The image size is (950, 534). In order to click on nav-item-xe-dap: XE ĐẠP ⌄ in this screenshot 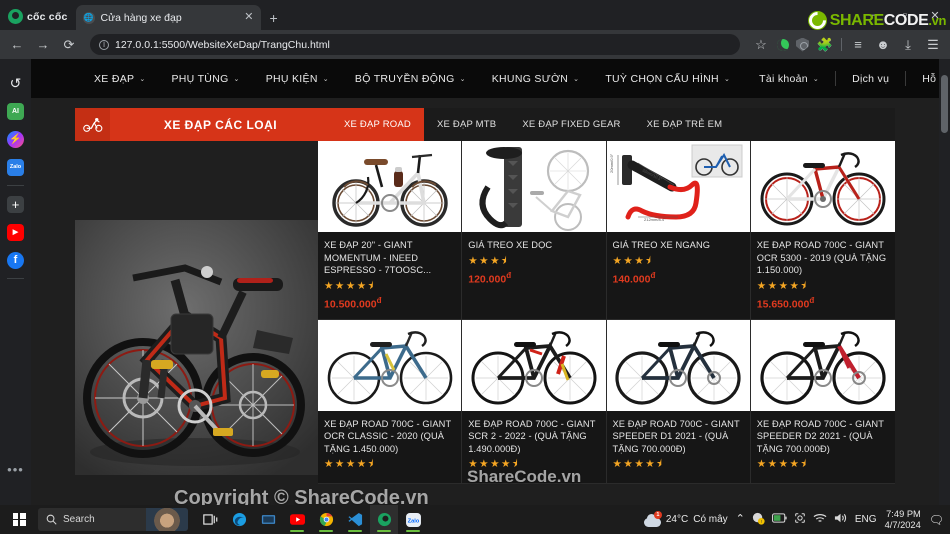, I will do `click(120, 79)`.